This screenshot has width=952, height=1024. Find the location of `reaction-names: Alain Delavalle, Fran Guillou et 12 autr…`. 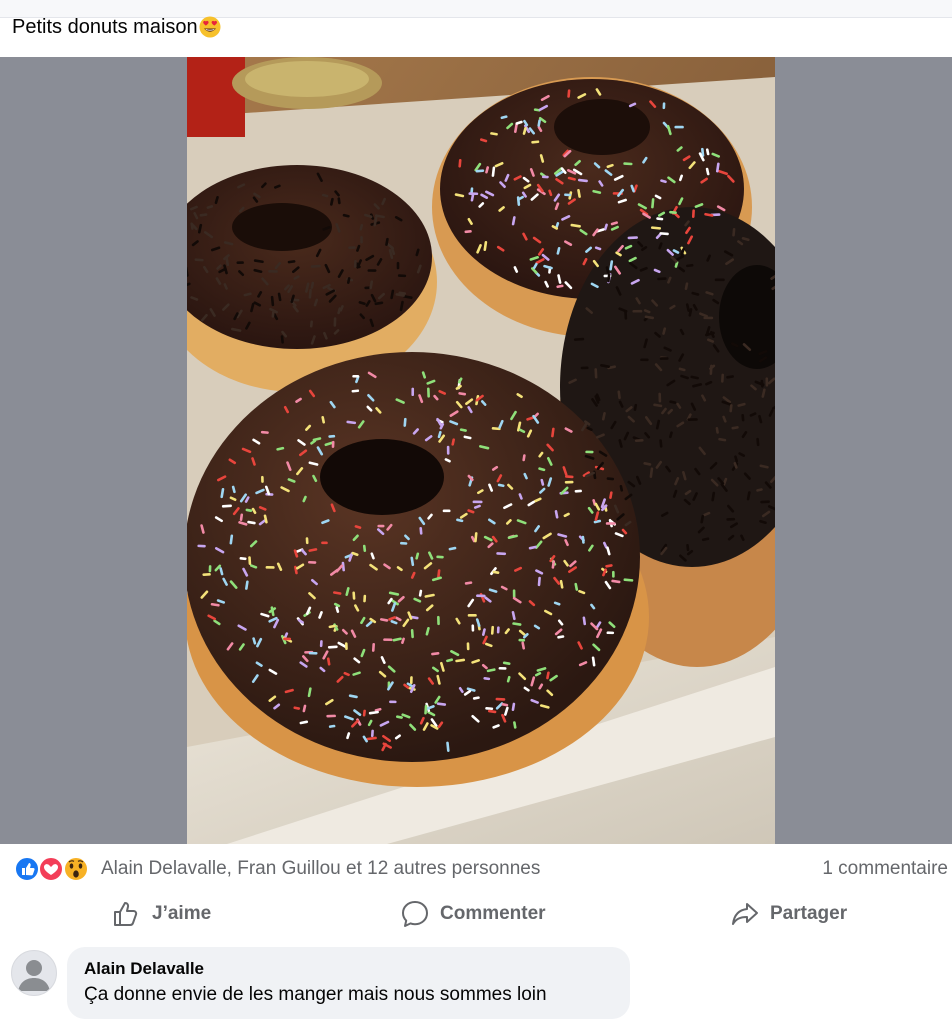

reaction-names: Alain Delavalle, Fran Guillou et 12 autr… is located at coordinates (320, 869).